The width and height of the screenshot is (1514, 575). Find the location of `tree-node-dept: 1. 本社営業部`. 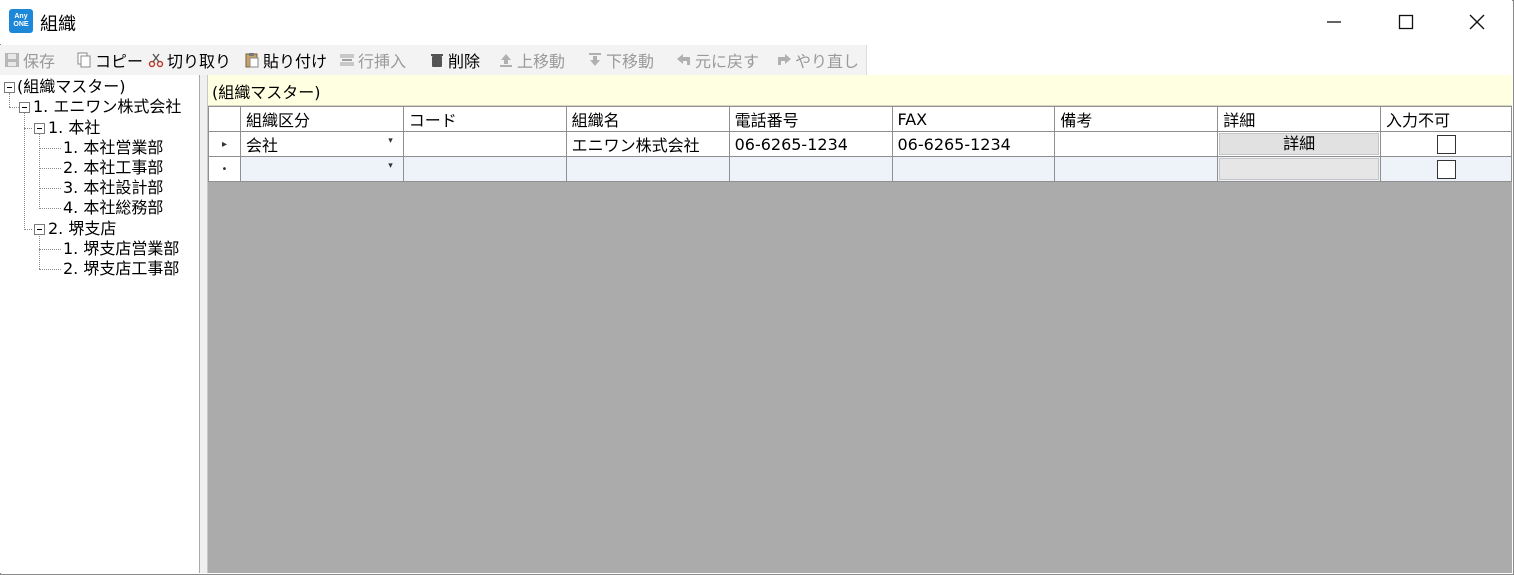

tree-node-dept: 1. 本社営業部 is located at coordinates (113, 148).